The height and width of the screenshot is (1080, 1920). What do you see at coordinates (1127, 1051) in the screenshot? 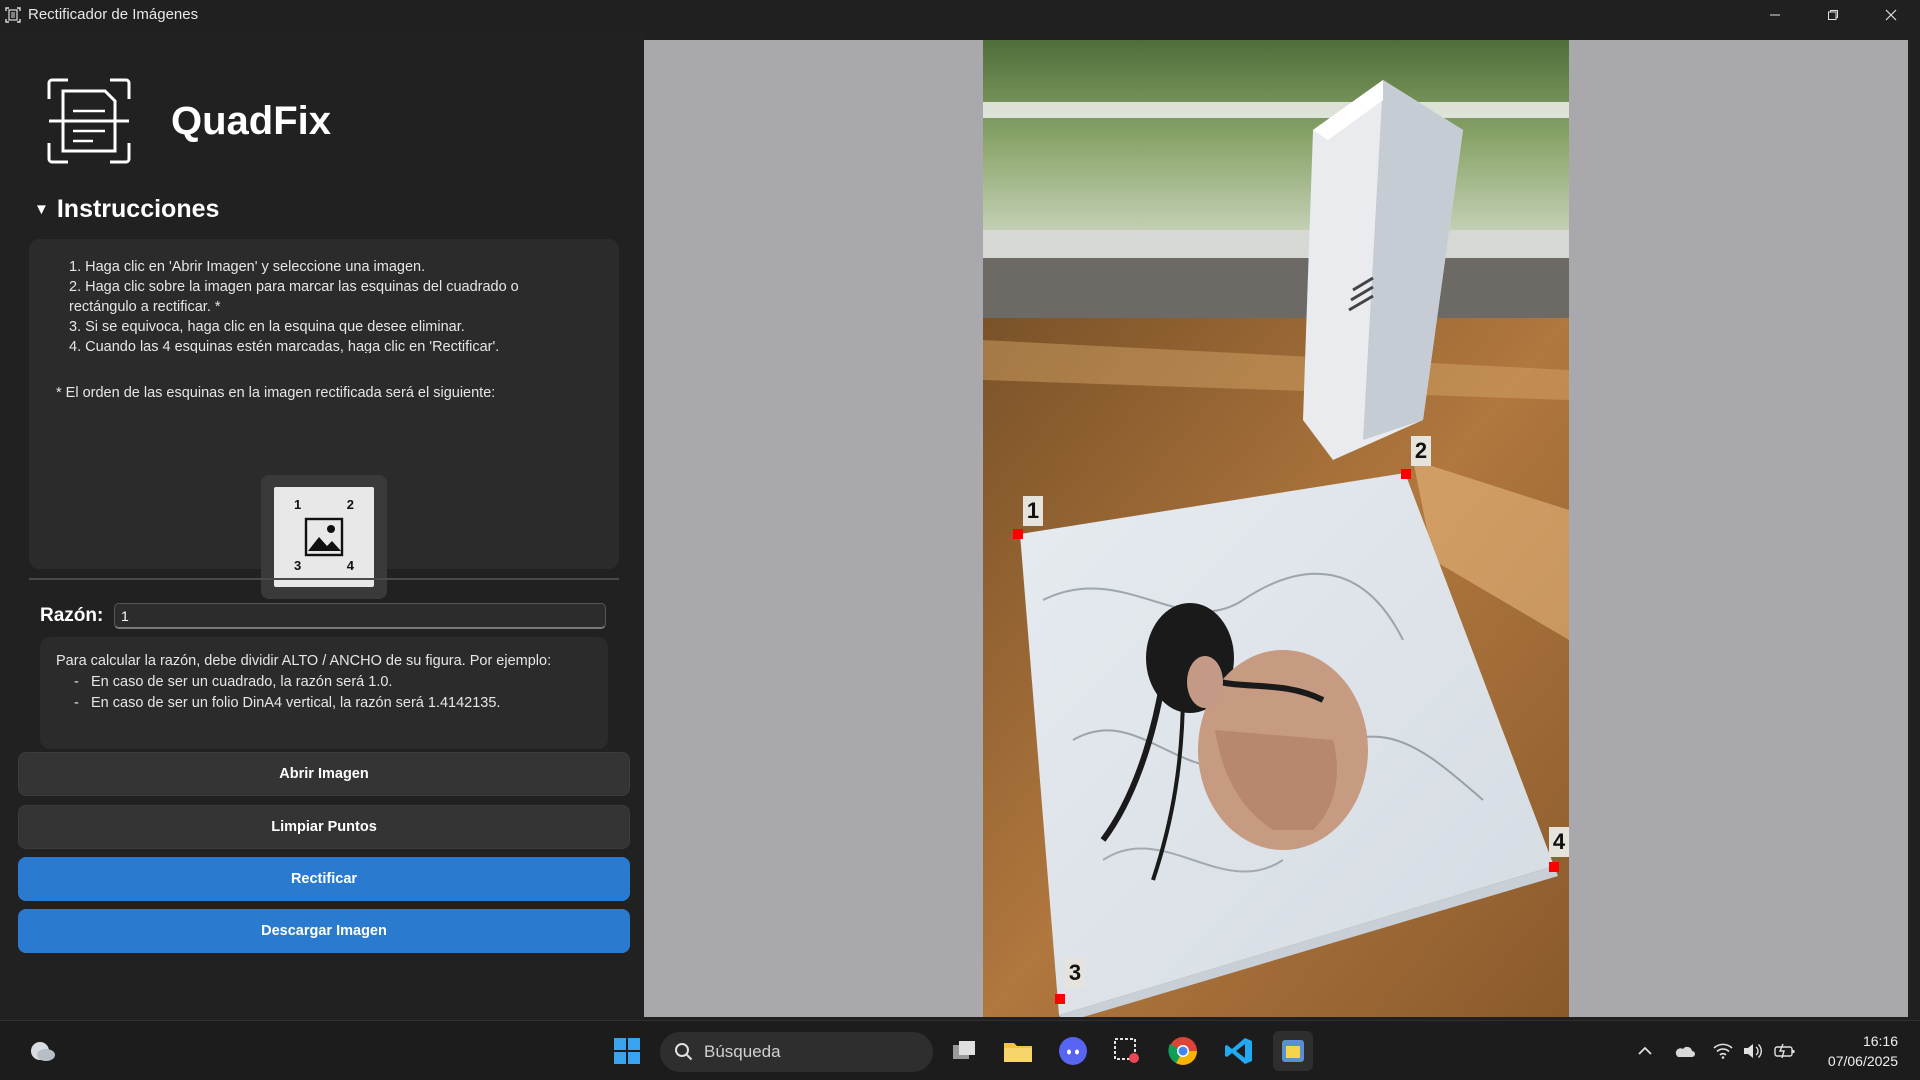
I see `snipping-tool-icon` at bounding box center [1127, 1051].